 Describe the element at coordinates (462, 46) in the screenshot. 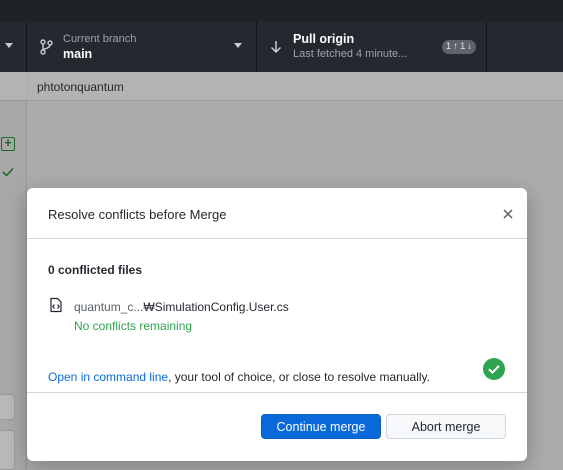

I see `outgoing-count: 1` at that location.